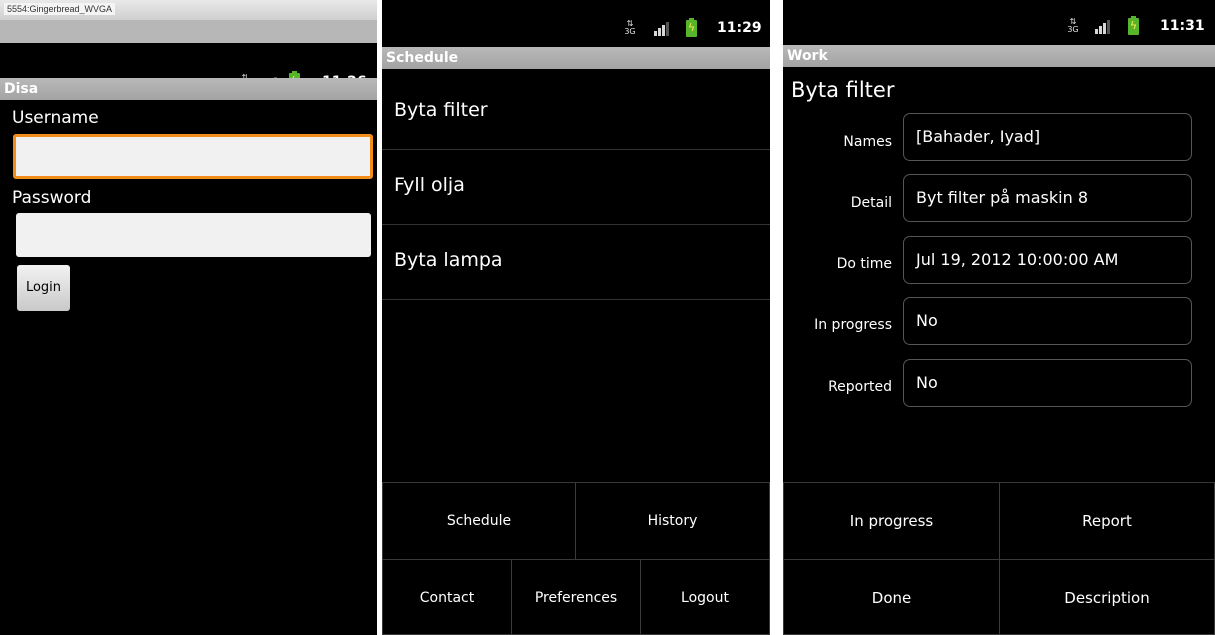 Image resolution: width=1215 pixels, height=635 pixels. I want to click on list-item: Byta filter, so click(576, 112).